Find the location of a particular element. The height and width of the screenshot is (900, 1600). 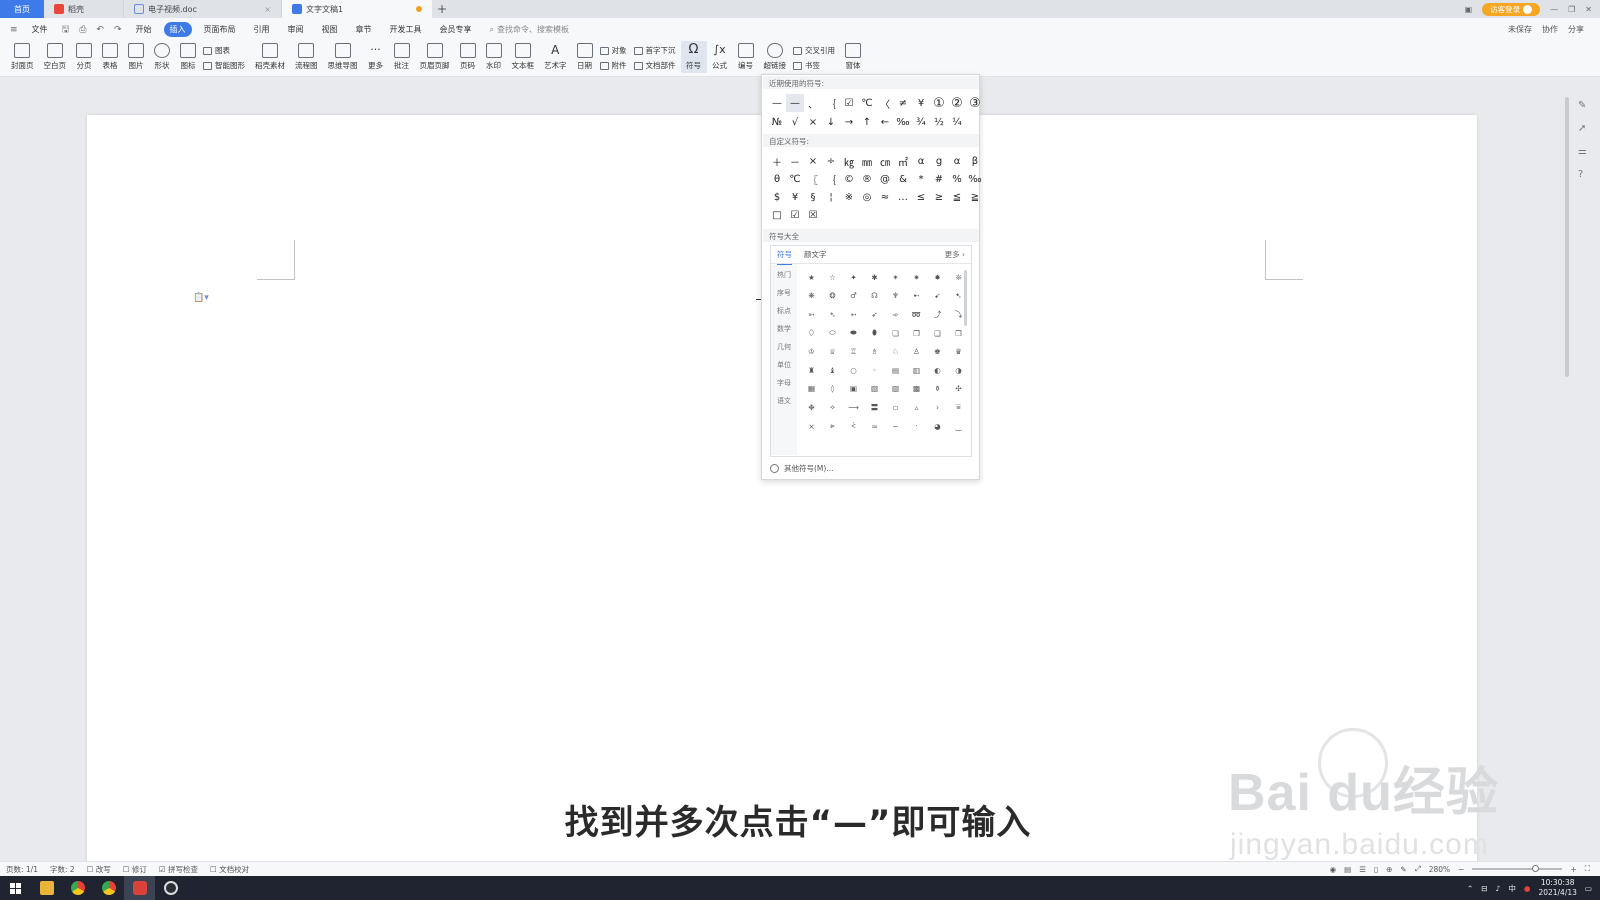

library-symbol-cell: ➳ is located at coordinates (811, 314).